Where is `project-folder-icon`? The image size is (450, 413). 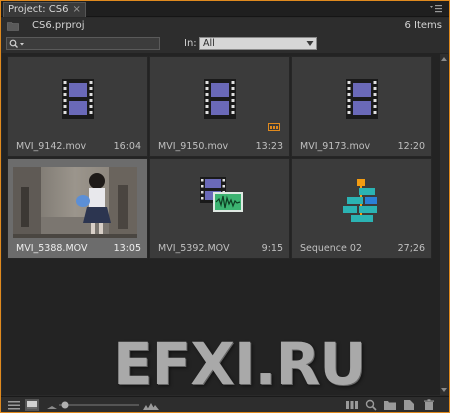 project-folder-icon is located at coordinates (13, 26).